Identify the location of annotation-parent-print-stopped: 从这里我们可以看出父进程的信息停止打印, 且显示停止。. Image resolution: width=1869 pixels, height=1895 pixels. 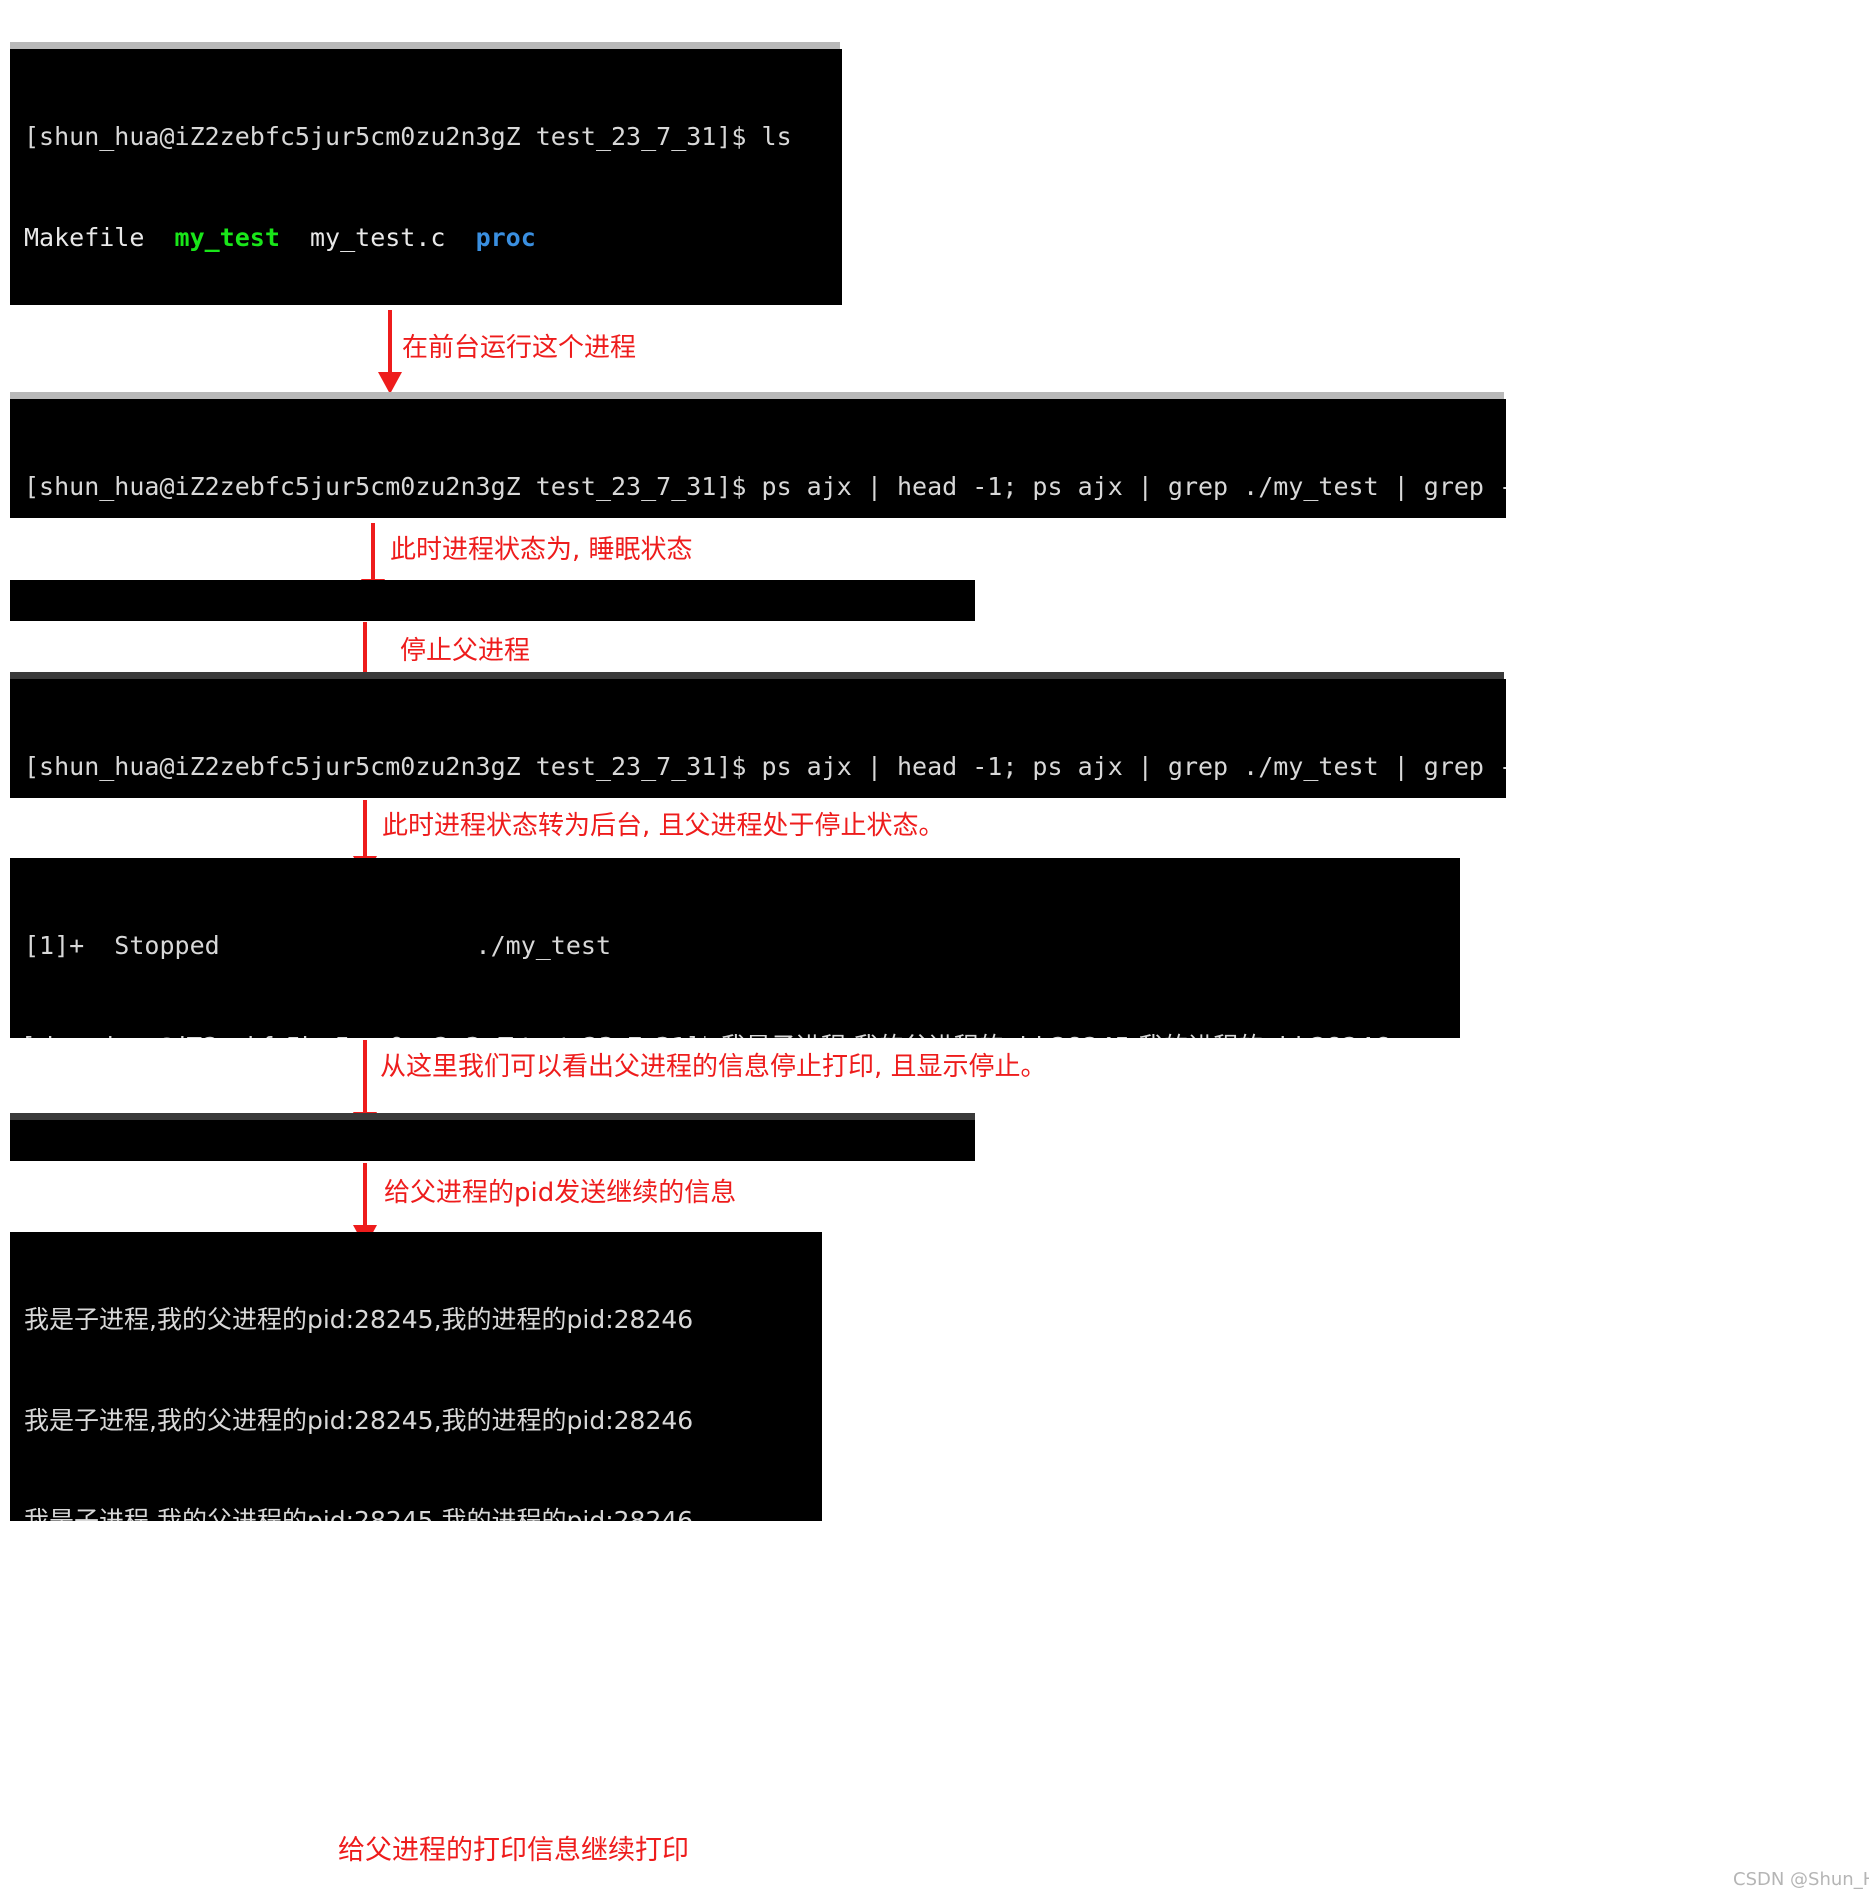
(713, 1067).